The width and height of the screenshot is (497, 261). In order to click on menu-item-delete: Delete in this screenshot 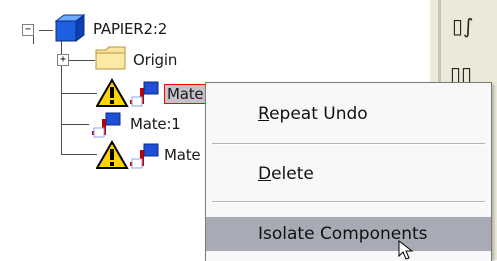, I will do `click(348, 174)`.